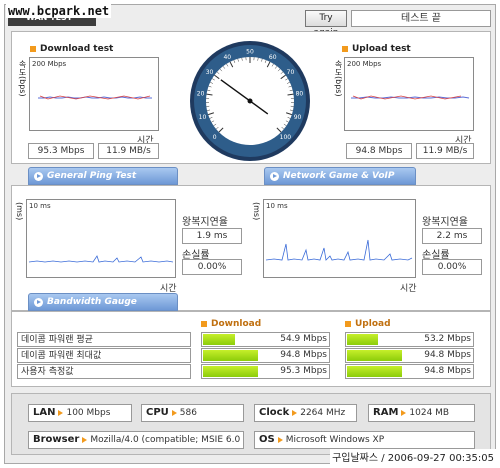 This screenshot has height=468, width=500. What do you see at coordinates (165, 440) in the screenshot?
I see `browser-value: Mozilla/4.0 (compatible; MSIE 6.0` at bounding box center [165, 440].